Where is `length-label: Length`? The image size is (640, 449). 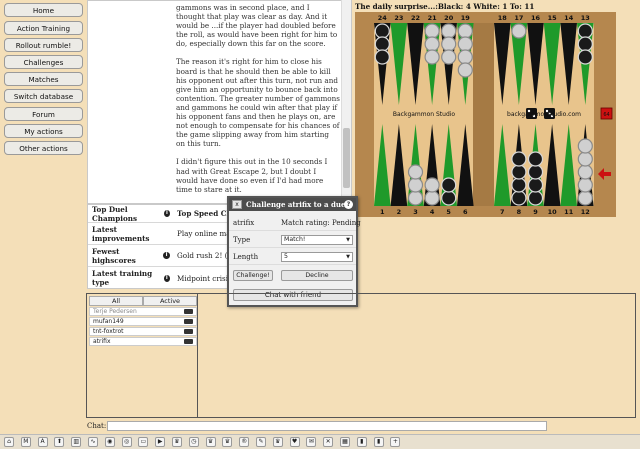
length-label: Length is located at coordinates (246, 257).